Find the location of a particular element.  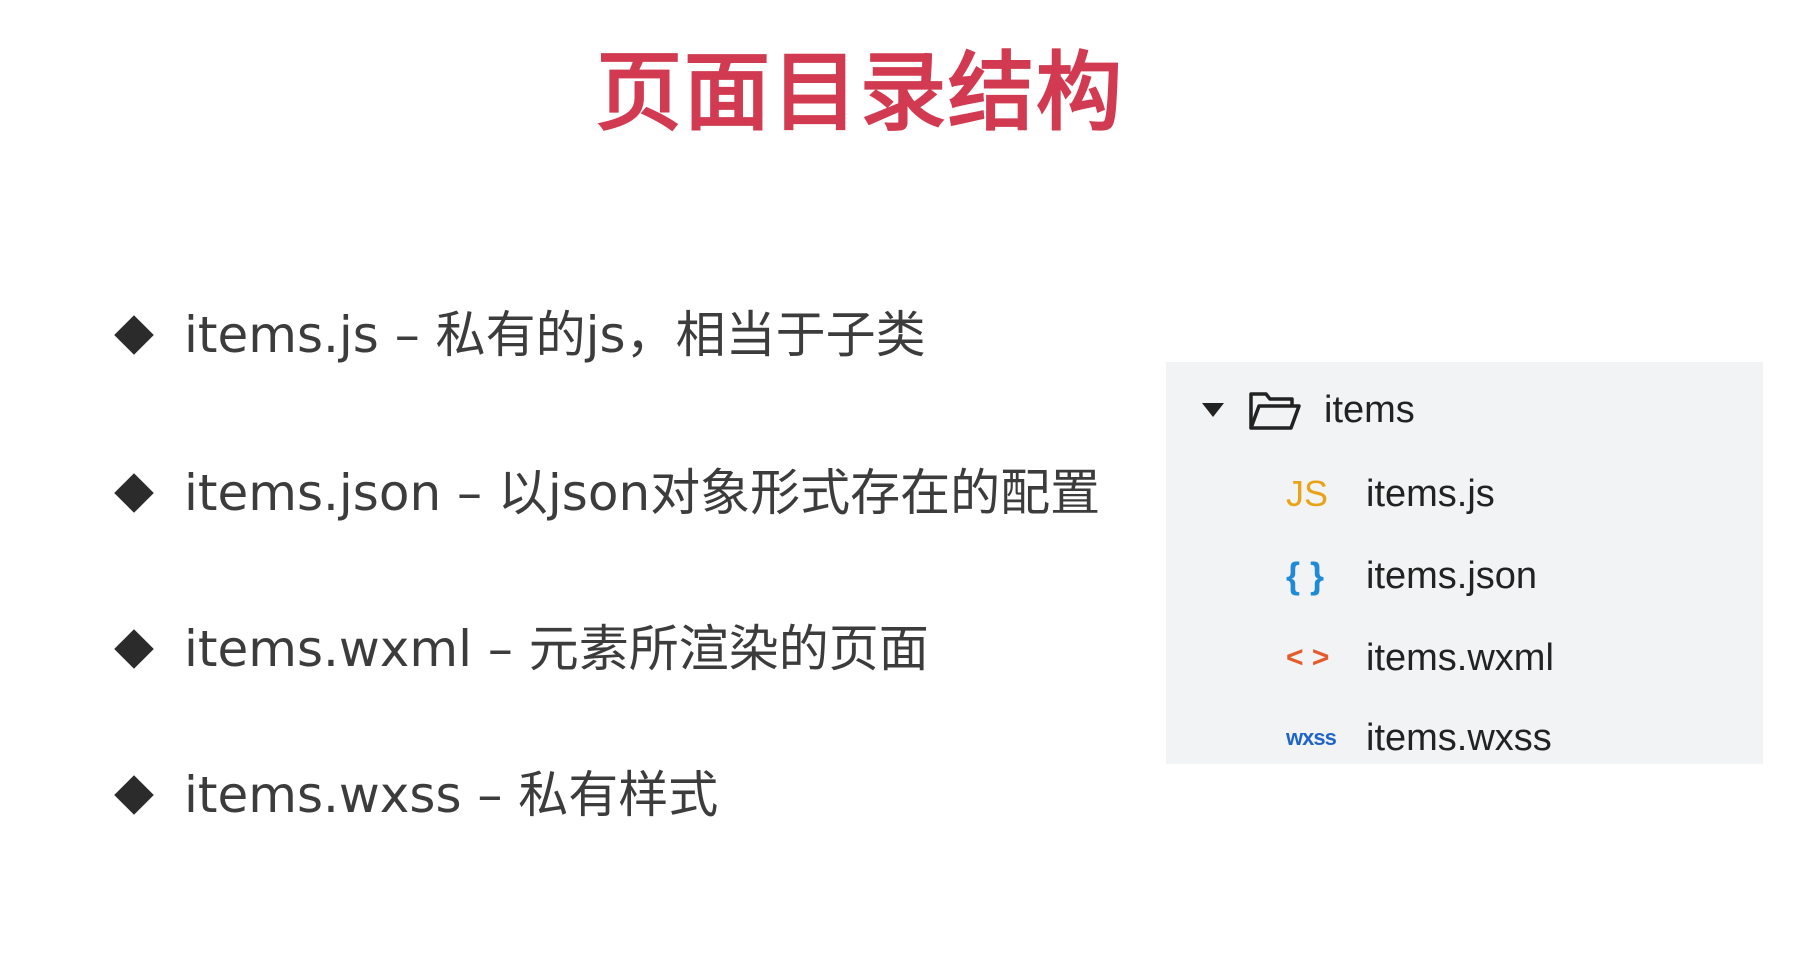

bullet-text: items.wxml – 元素所渲染的页面 is located at coordinates (556, 649).